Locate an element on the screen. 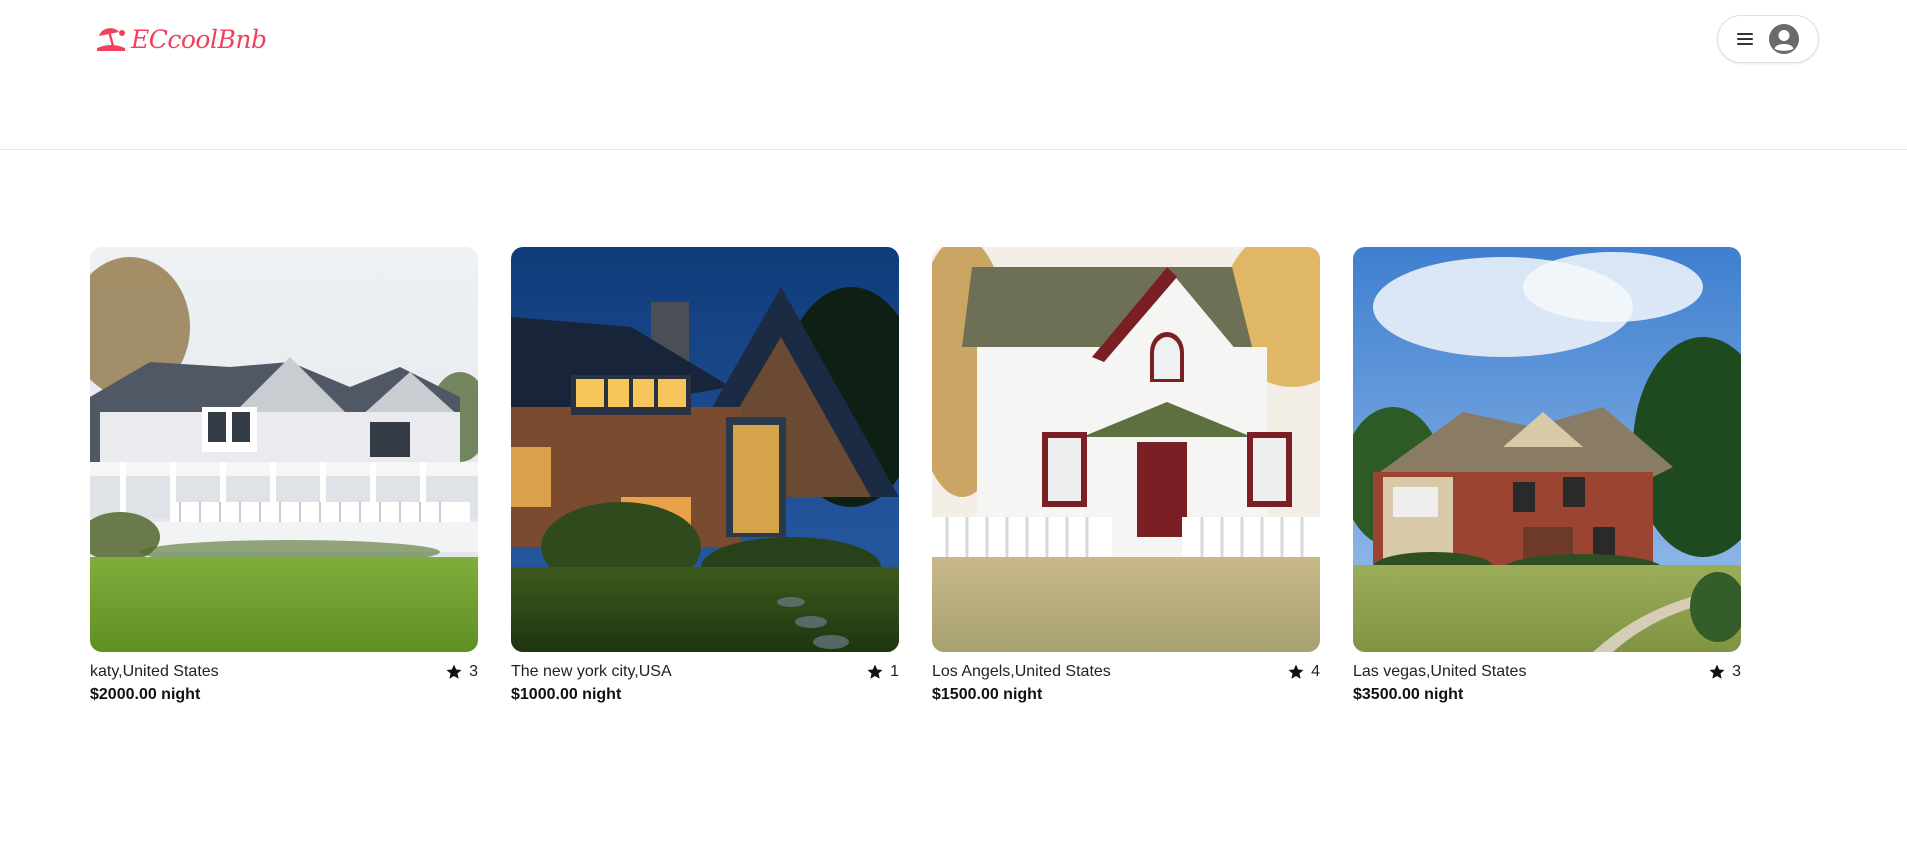 The image size is (1907, 846). listing-card: The new york city,USA 1 $1000.00 night is located at coordinates (705, 475).